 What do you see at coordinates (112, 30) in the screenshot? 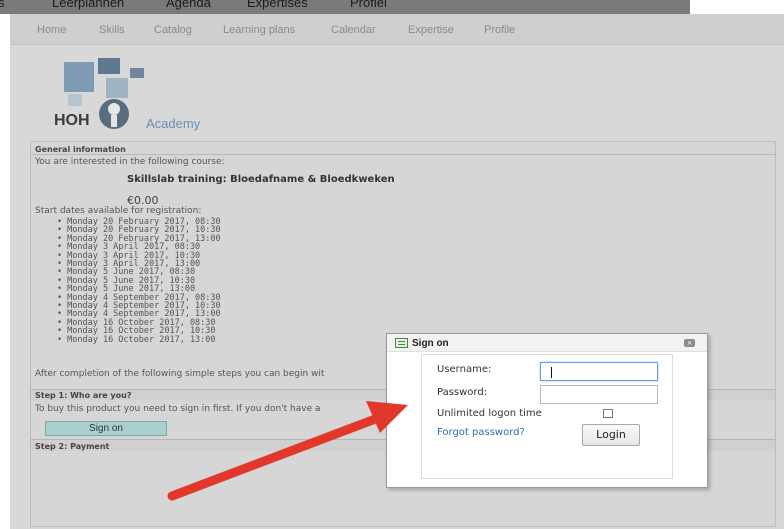
I see `nav-skills: Skills` at bounding box center [112, 30].